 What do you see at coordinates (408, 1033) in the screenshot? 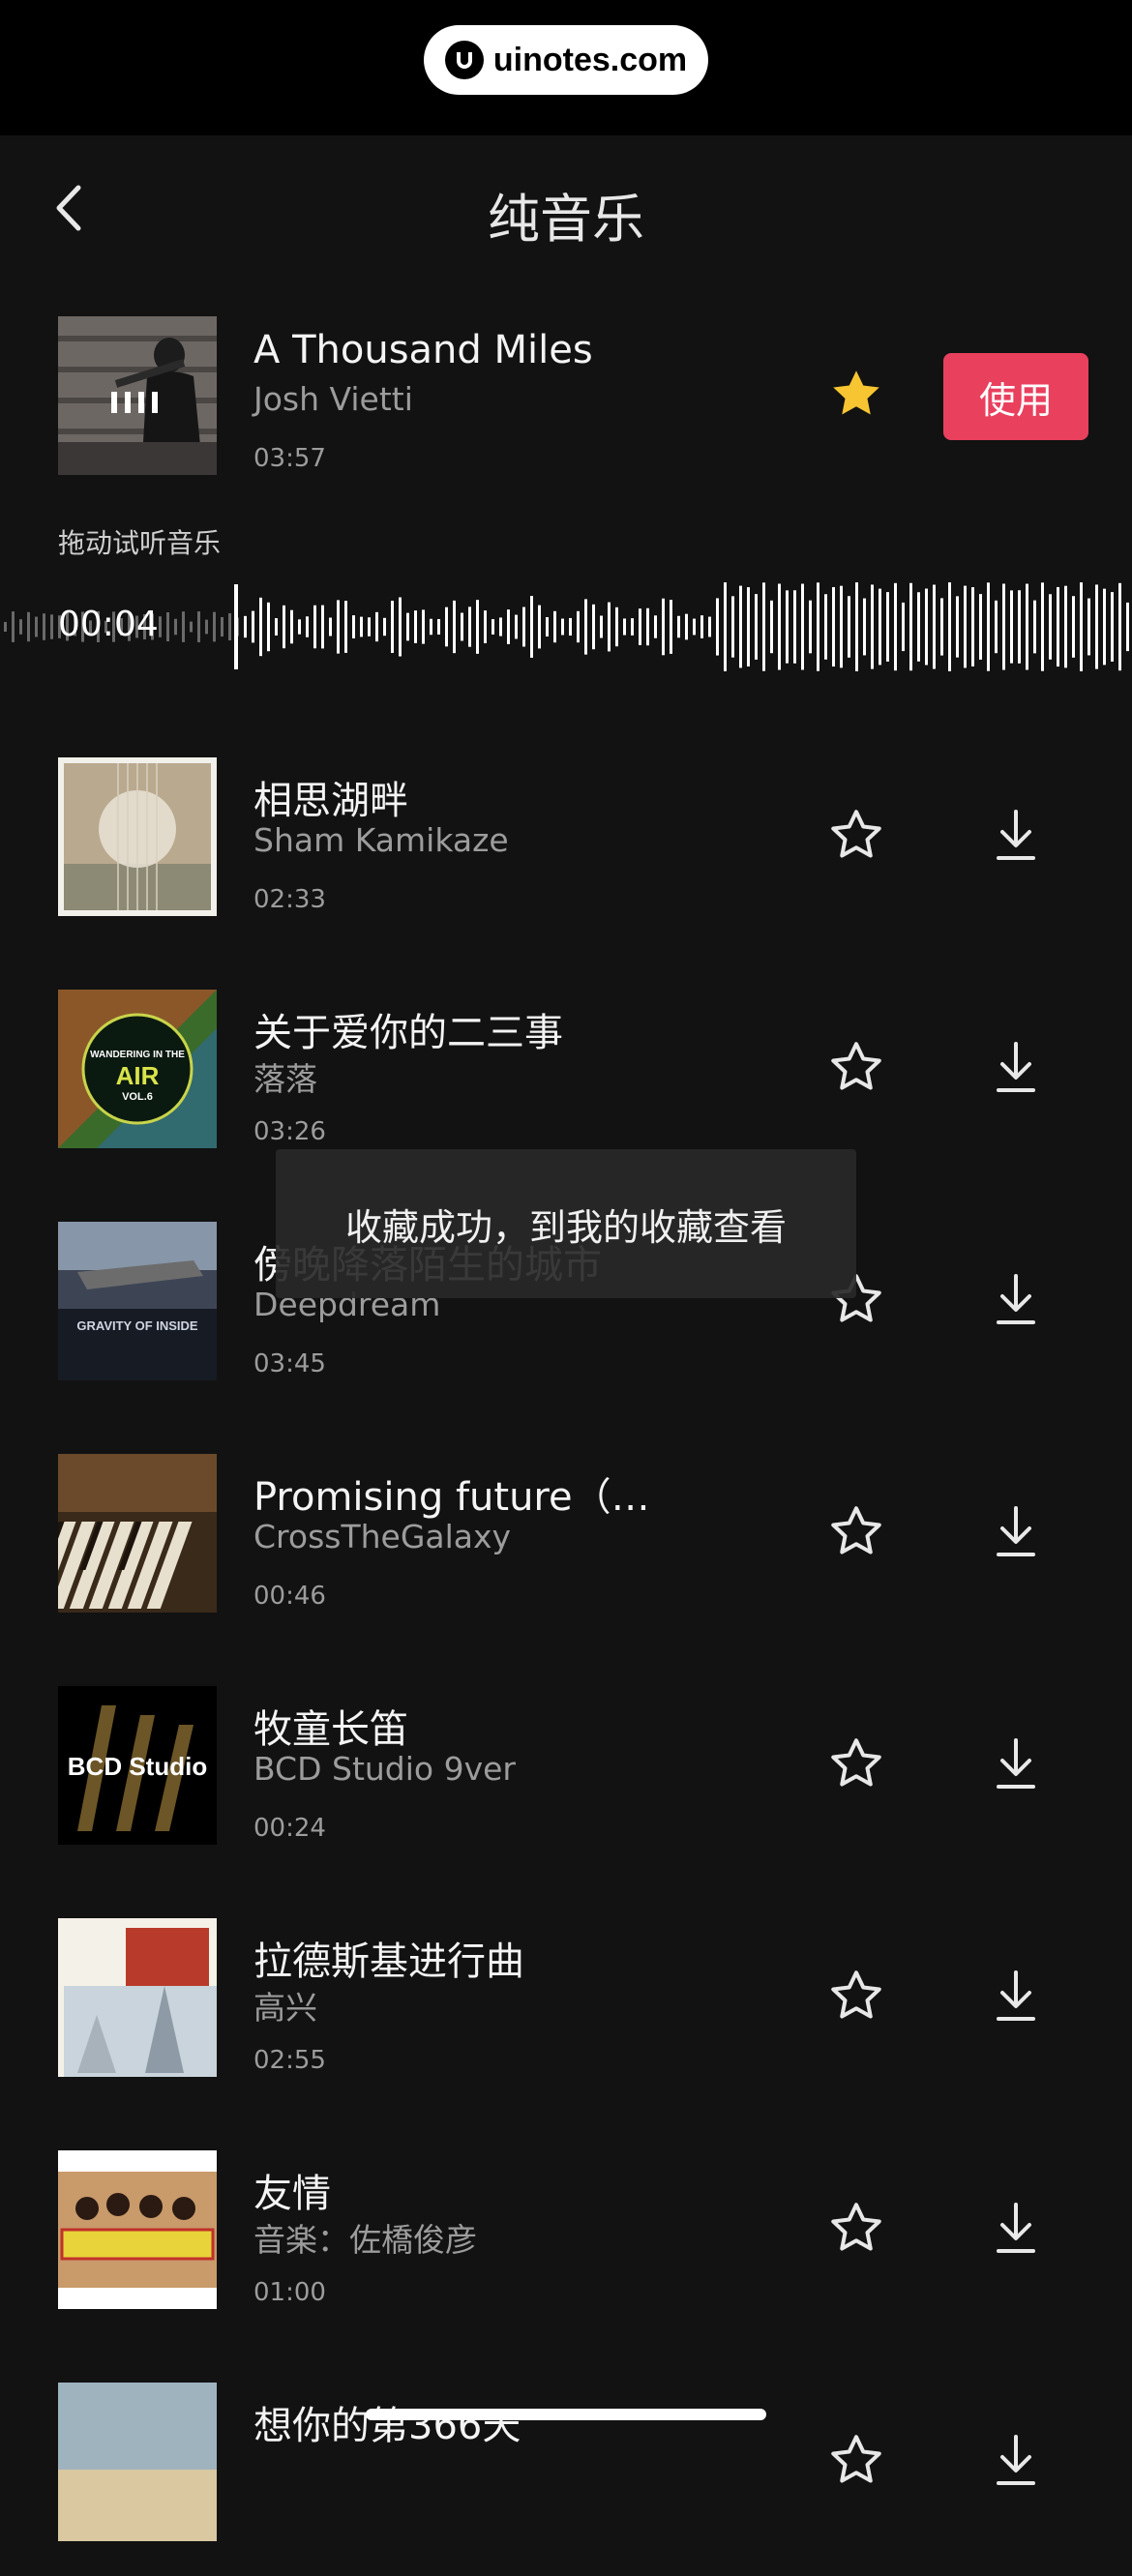
I see `track-title: 关于爱你的二三事` at bounding box center [408, 1033].